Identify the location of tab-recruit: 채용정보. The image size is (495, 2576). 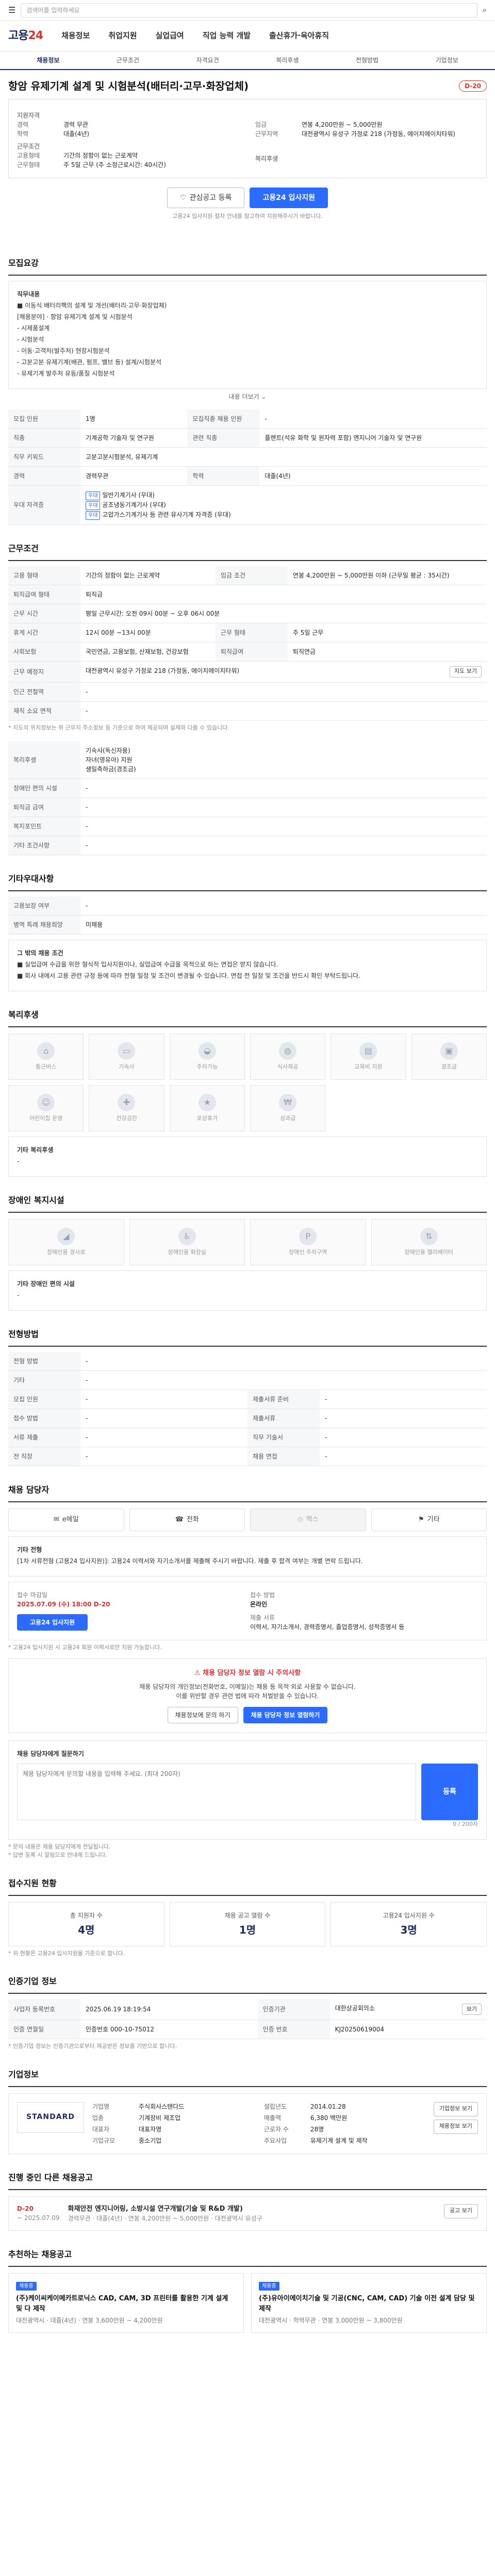
(48, 60).